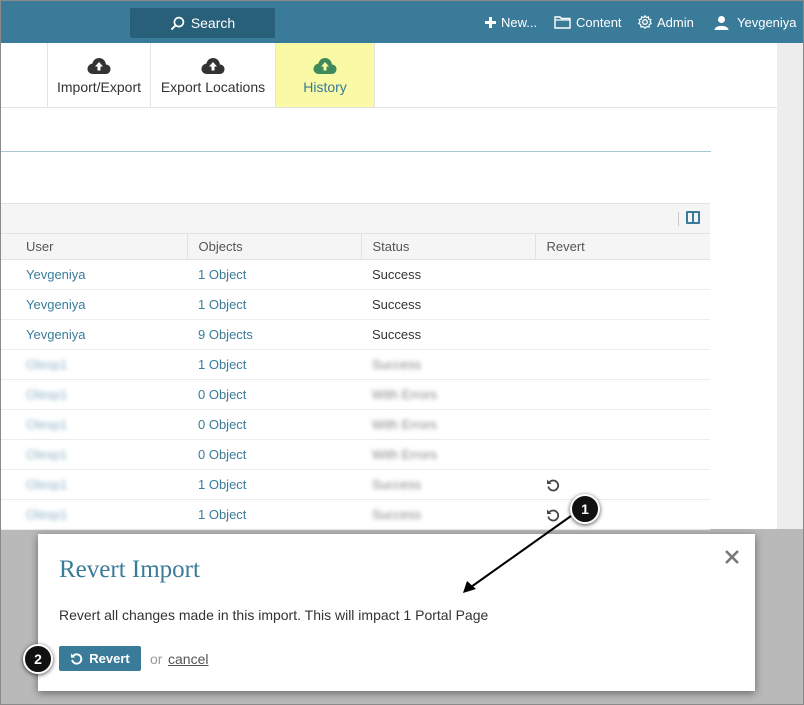 This screenshot has height=705, width=804. I want to click on tab-bar: Import/Export Export Locations History, so click(389, 75).